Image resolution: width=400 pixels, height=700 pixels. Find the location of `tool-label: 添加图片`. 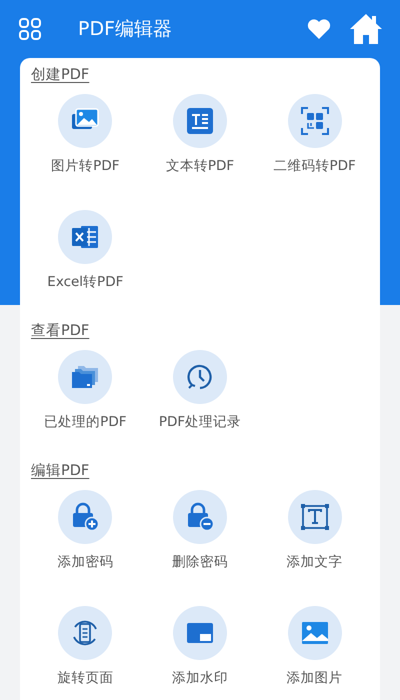

tool-label: 添加图片 is located at coordinates (314, 678).